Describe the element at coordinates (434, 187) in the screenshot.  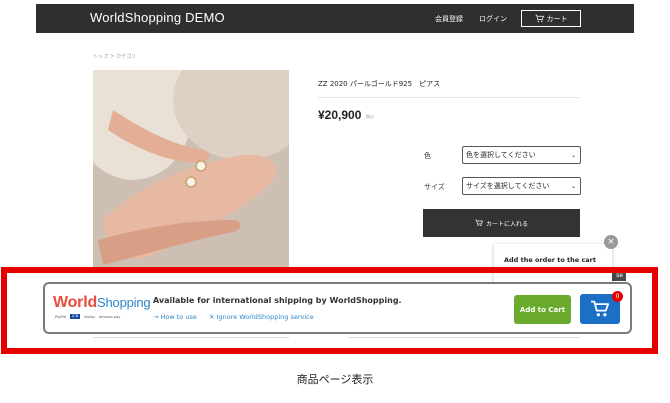
I see `size-label: サイズ` at that location.